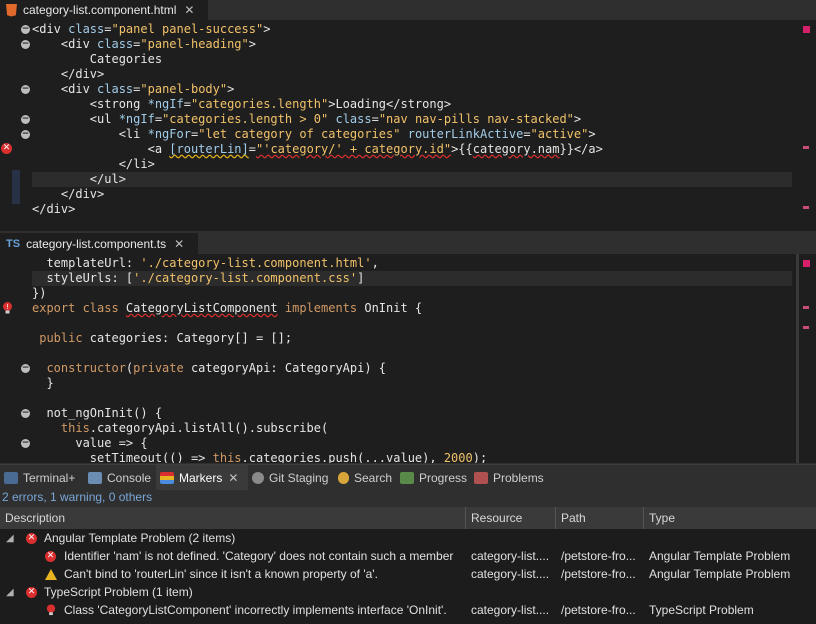 The image size is (816, 624). Describe the element at coordinates (39, 293) in the screenshot. I see `code-line: })` at that location.